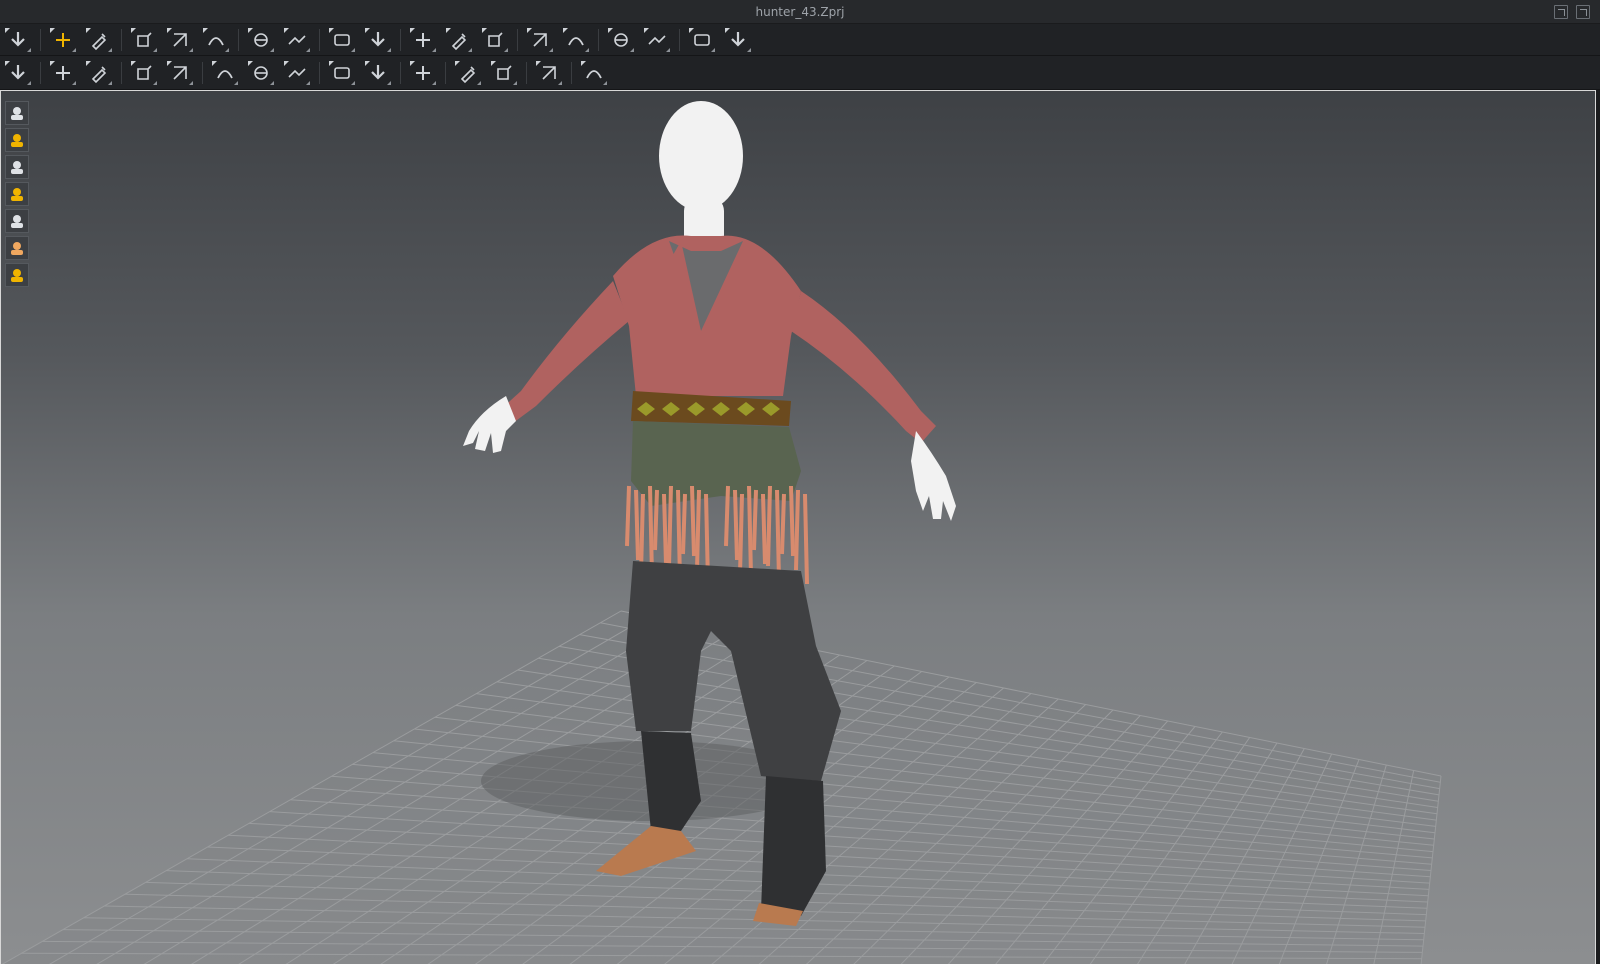 The width and height of the screenshot is (1600, 964). Describe the element at coordinates (423, 40) in the screenshot. I see `select-mesh-icon` at that location.